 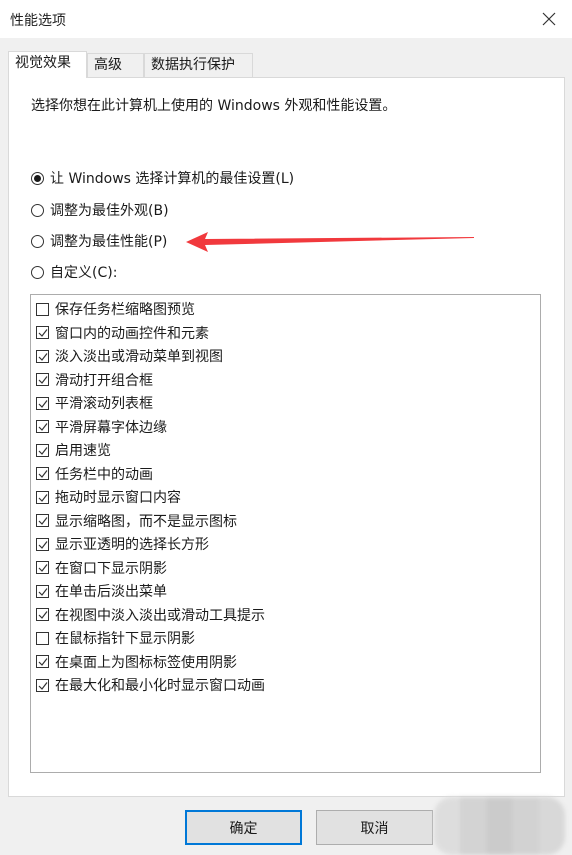 I want to click on checkbox-label: 在视图中淡入淡出或滑动工具提示, so click(x=160, y=615).